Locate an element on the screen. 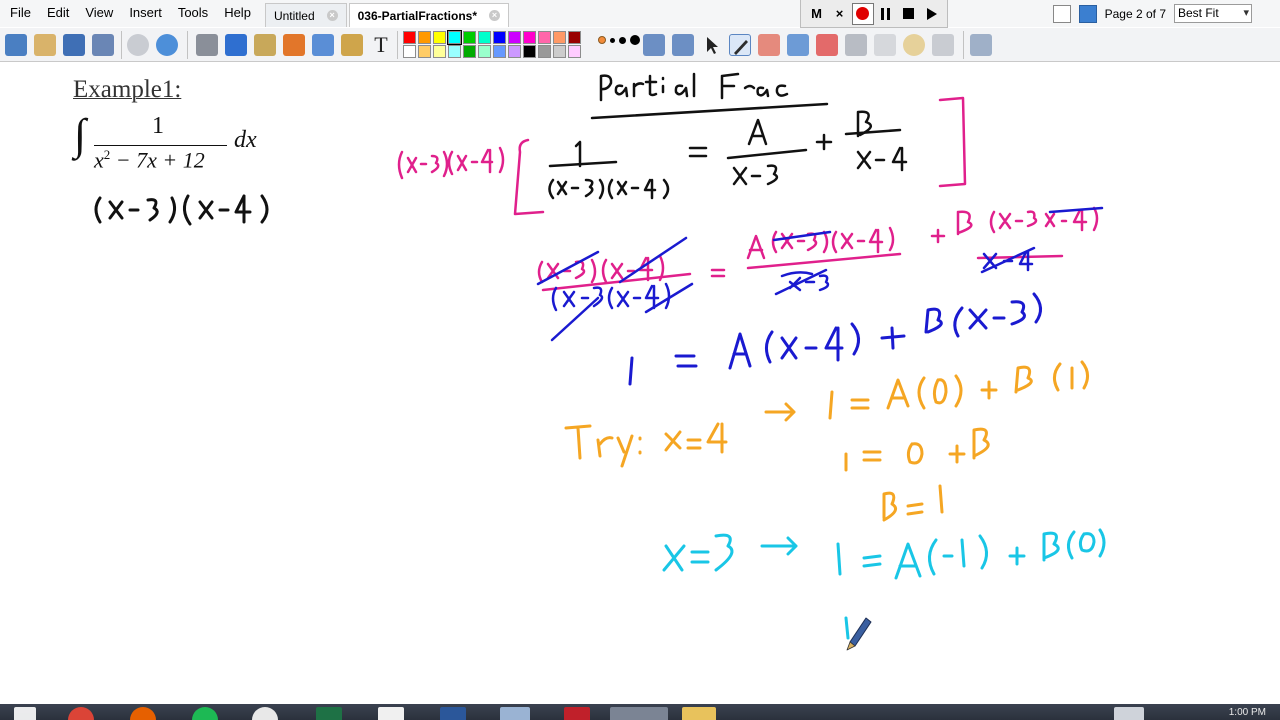  clock-icon is located at coordinates (914, 45).